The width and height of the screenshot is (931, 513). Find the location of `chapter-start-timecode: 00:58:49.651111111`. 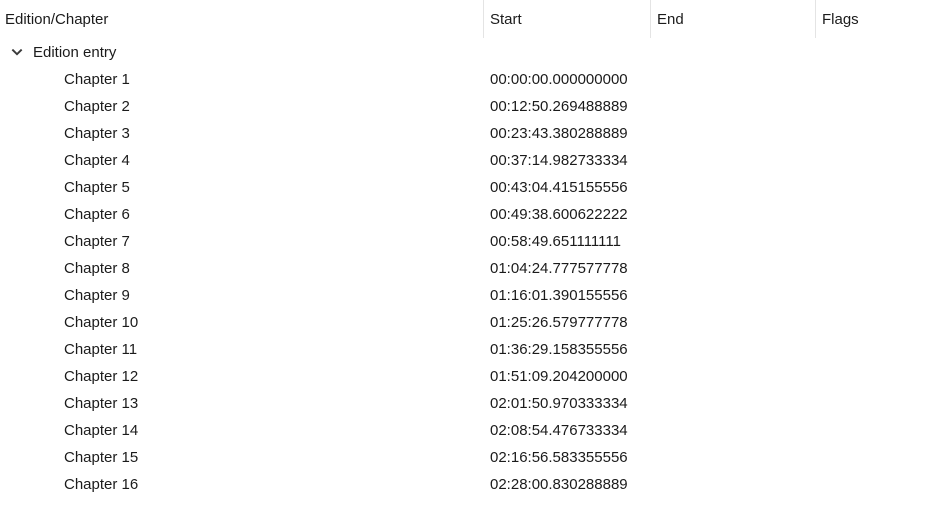

chapter-start-timecode: 00:58:49.651111111 is located at coordinates (555, 241).